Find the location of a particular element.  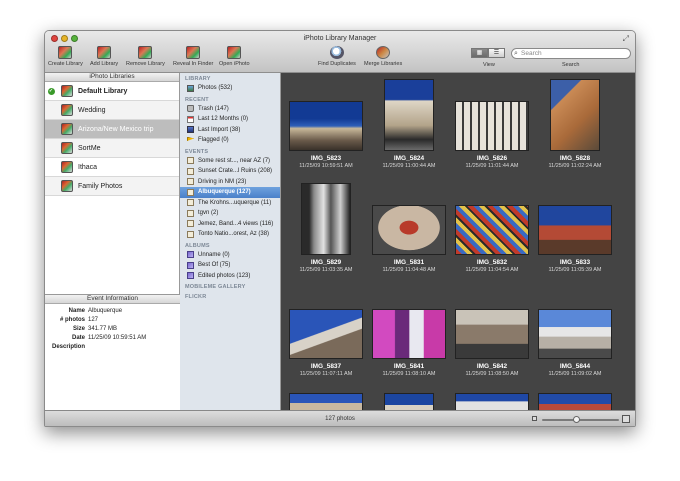

create-library-icon is located at coordinates (65, 52).